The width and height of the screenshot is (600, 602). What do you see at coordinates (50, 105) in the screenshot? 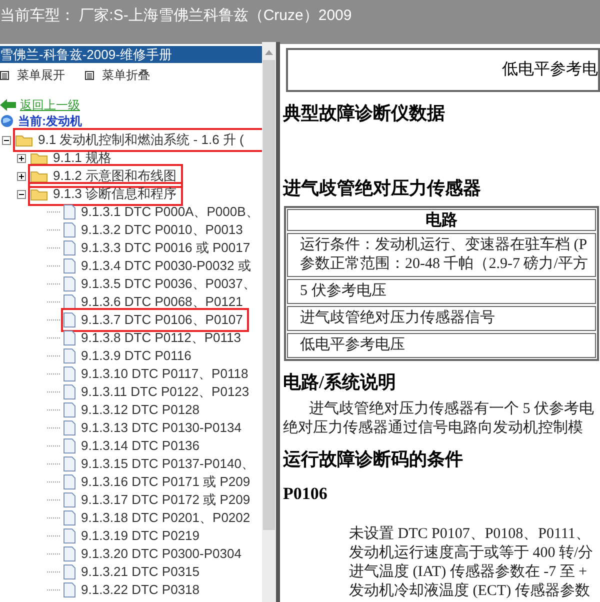
I see `back-link: 返回上一级` at bounding box center [50, 105].